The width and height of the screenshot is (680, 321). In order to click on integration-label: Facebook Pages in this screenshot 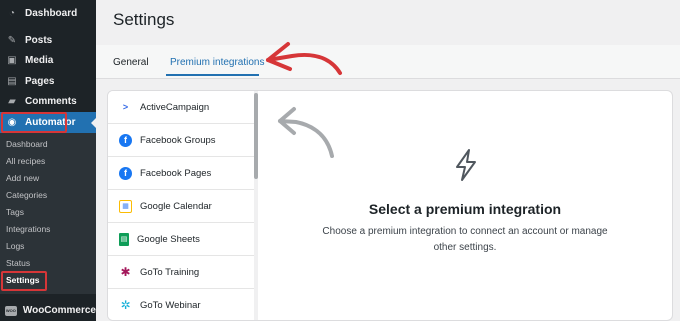, I will do `click(176, 173)`.